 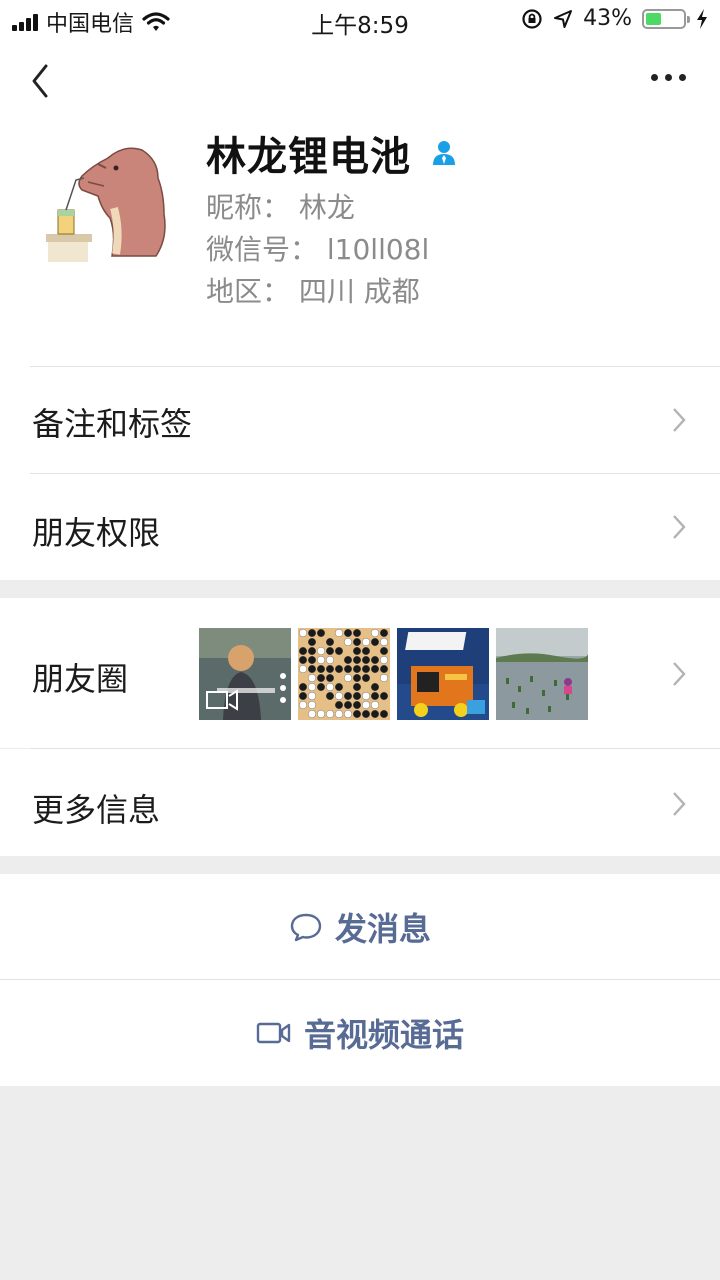 What do you see at coordinates (542, 674) in the screenshot?
I see `moments-thumbnail-rice-field` at bounding box center [542, 674].